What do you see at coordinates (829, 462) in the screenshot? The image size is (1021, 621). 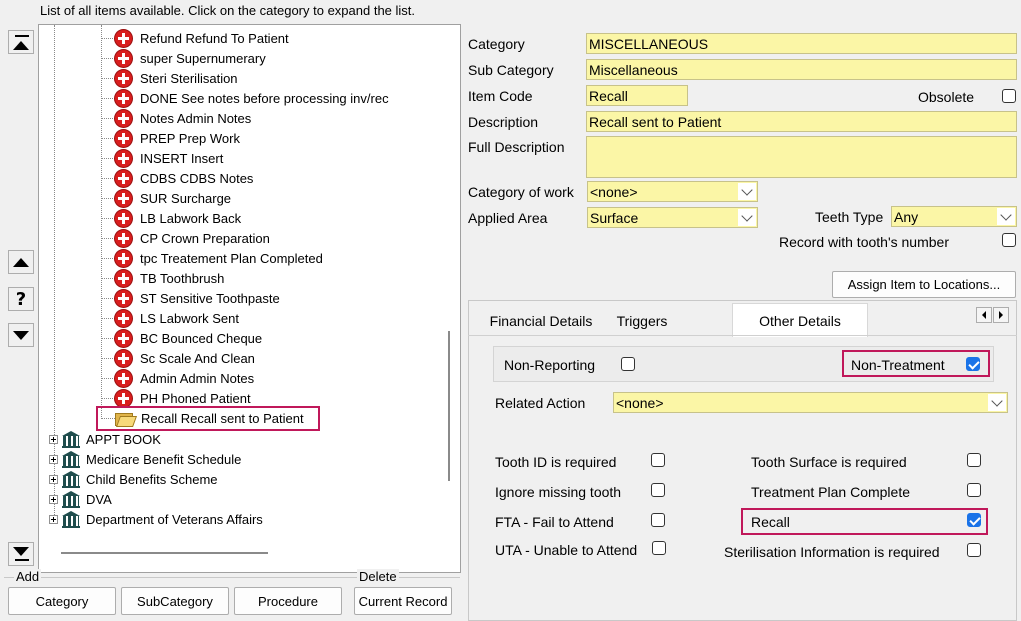 I see `tooth-surface-label: Tooth Surface is required` at bounding box center [829, 462].